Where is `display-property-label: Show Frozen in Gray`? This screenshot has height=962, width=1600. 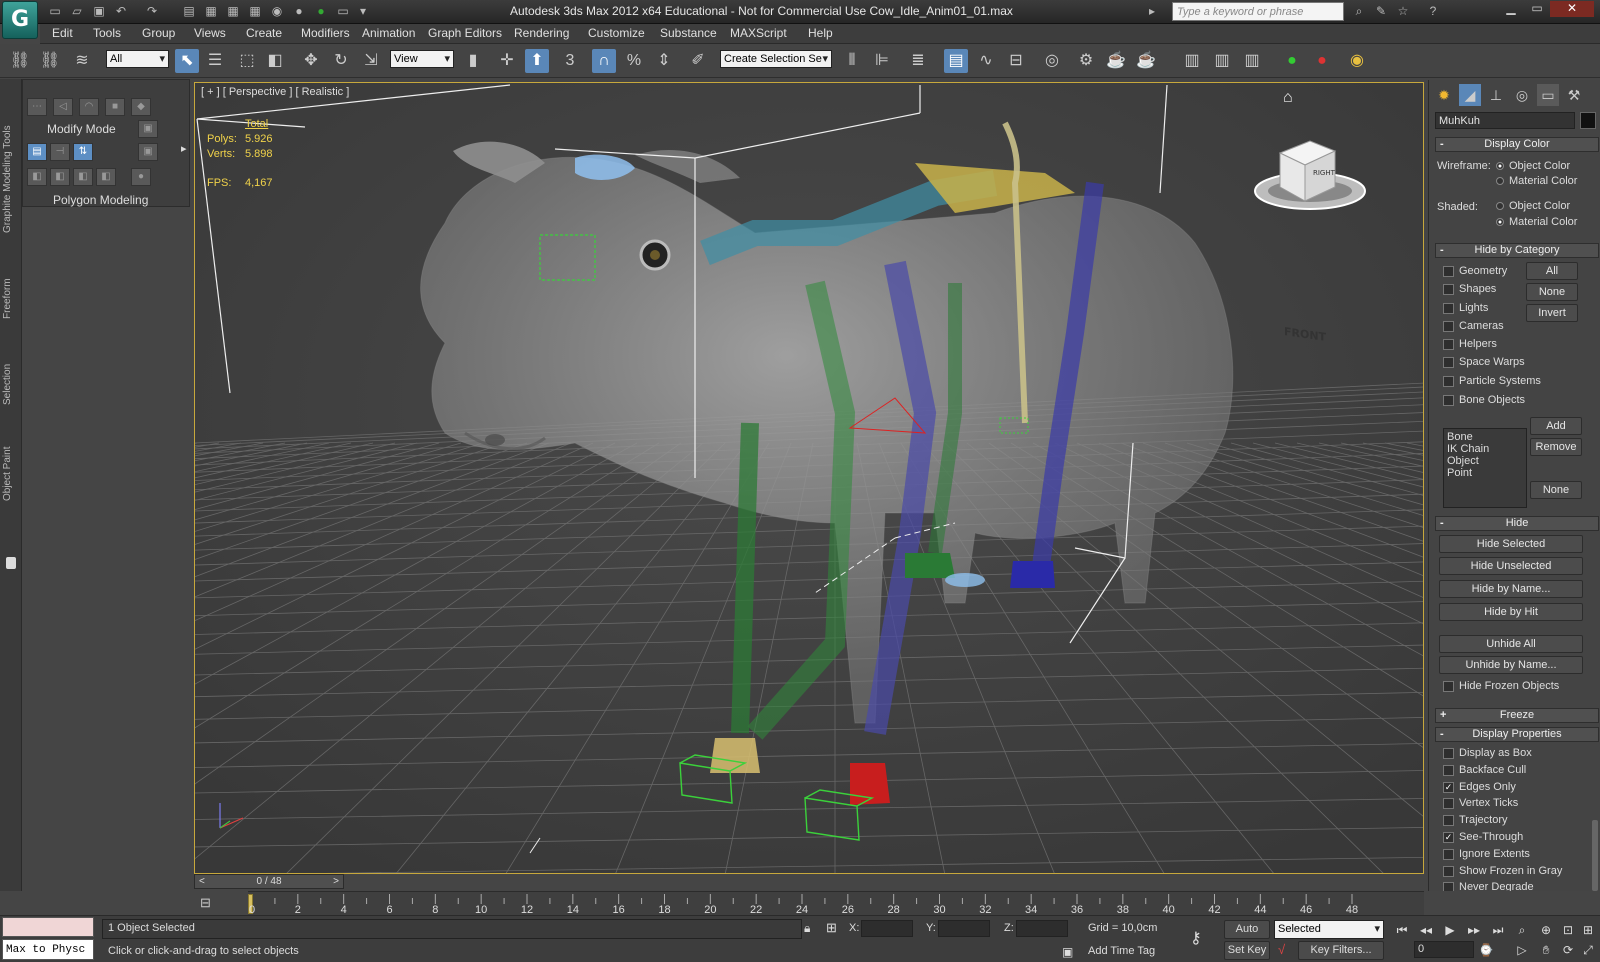
display-property-label: Show Frozen in Gray is located at coordinates (1510, 871).